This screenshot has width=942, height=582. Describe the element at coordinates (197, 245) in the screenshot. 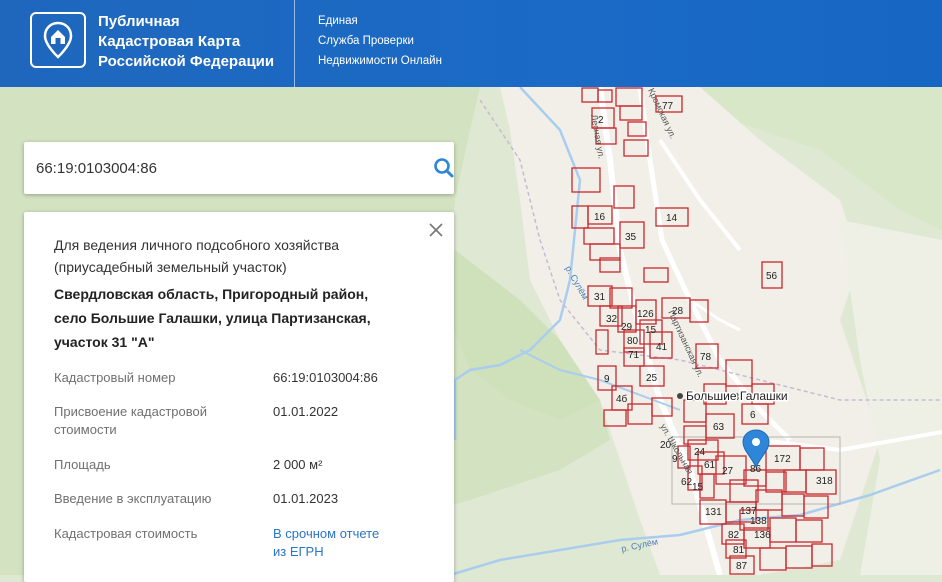

I see `purpose-line: Для ведения личного подсобного хозяйства` at that location.